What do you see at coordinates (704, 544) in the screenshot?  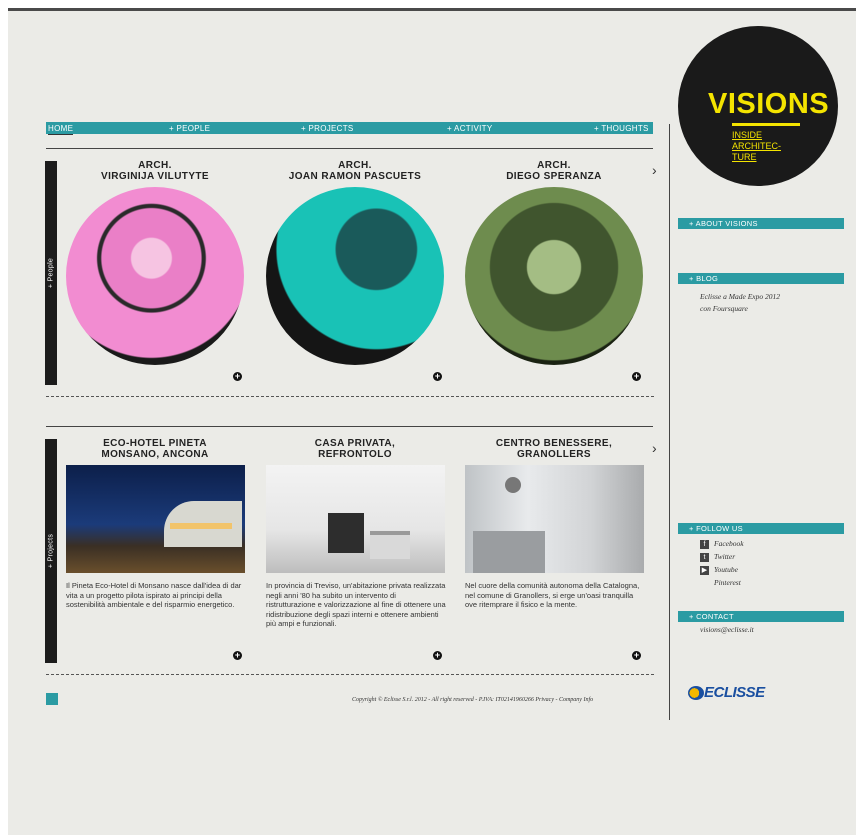 I see `facebook-icon: f` at bounding box center [704, 544].